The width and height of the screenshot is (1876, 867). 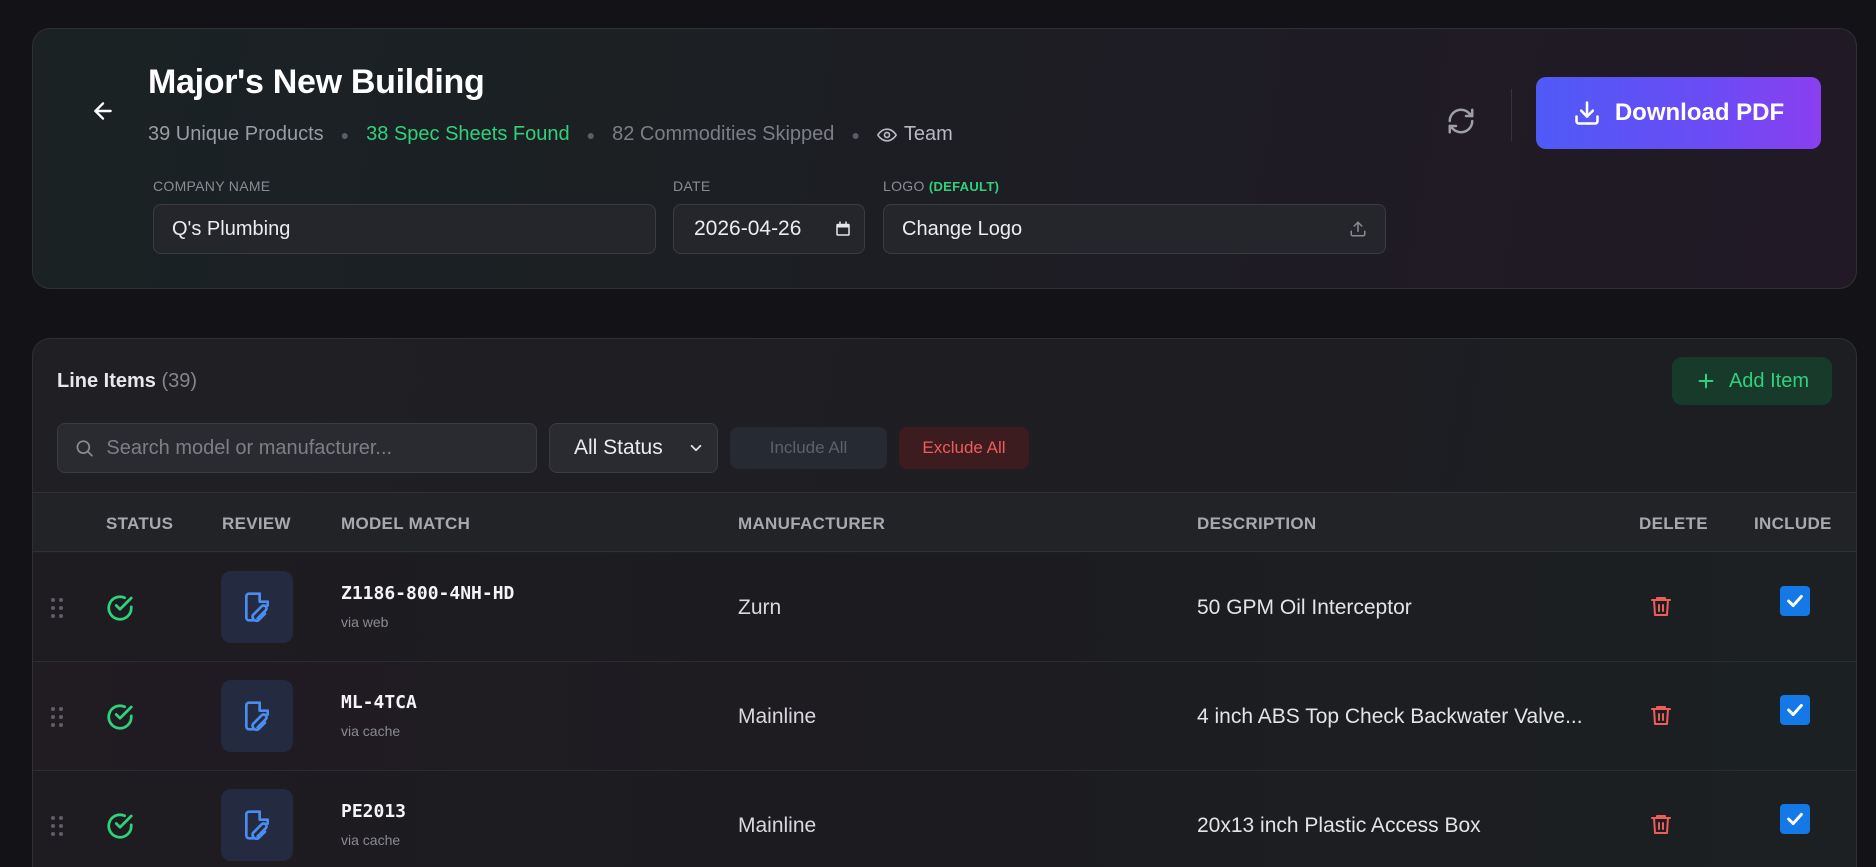 I want to click on model-number: PE2013, so click(x=374, y=811).